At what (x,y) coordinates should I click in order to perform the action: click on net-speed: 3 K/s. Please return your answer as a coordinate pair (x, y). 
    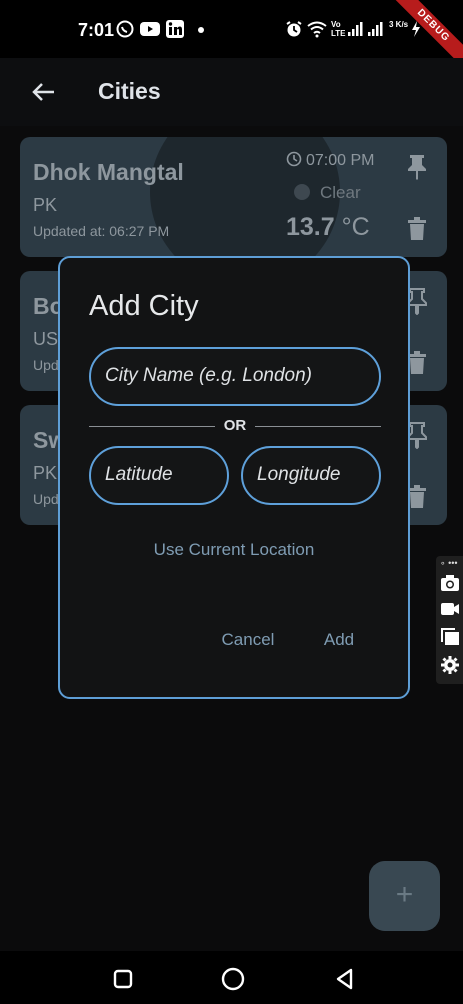
    Looking at the image, I should click on (399, 24).